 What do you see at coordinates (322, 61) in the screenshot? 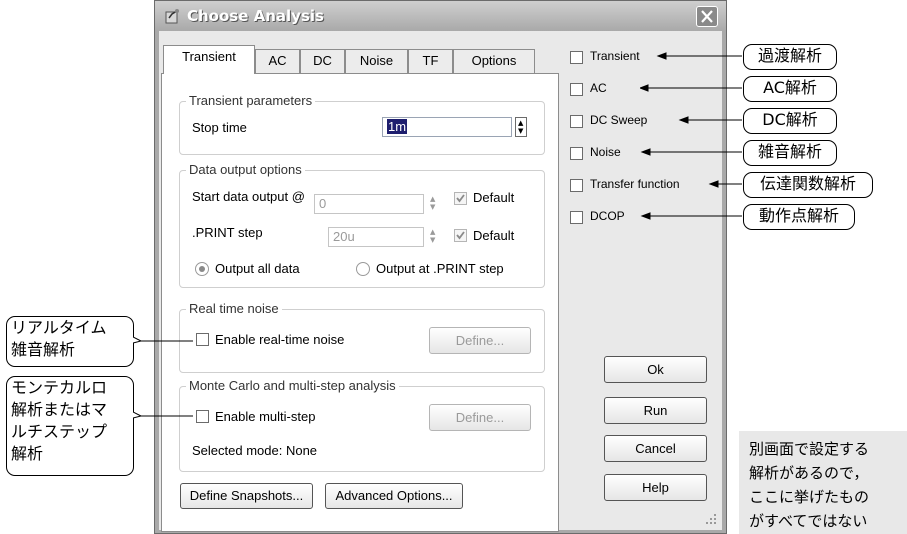
I see `tab-dc: DC` at bounding box center [322, 61].